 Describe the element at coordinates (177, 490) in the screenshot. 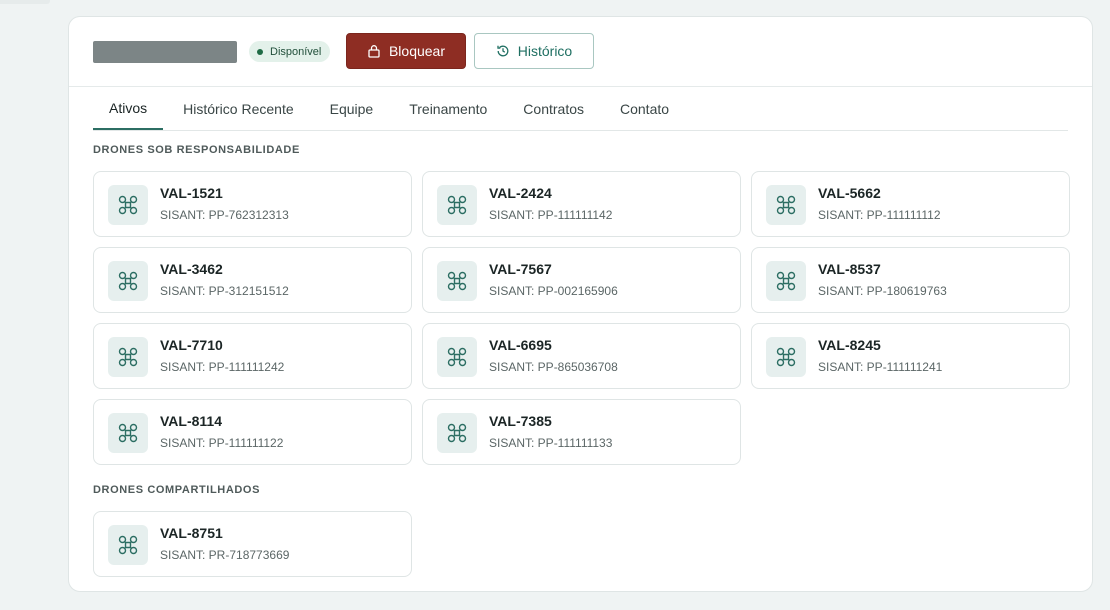

I see `shared-drones-title: DRONES COMPARTILHADOS` at that location.